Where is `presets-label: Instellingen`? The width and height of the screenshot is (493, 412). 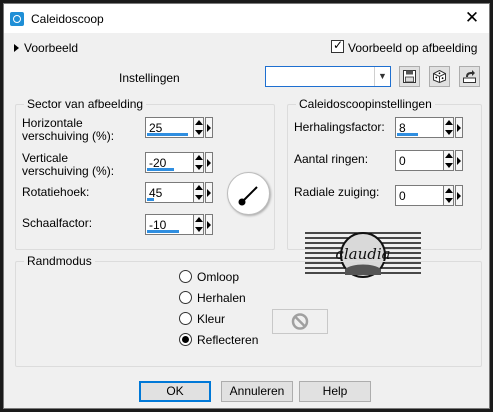
presets-label: Instellingen is located at coordinates (149, 78).